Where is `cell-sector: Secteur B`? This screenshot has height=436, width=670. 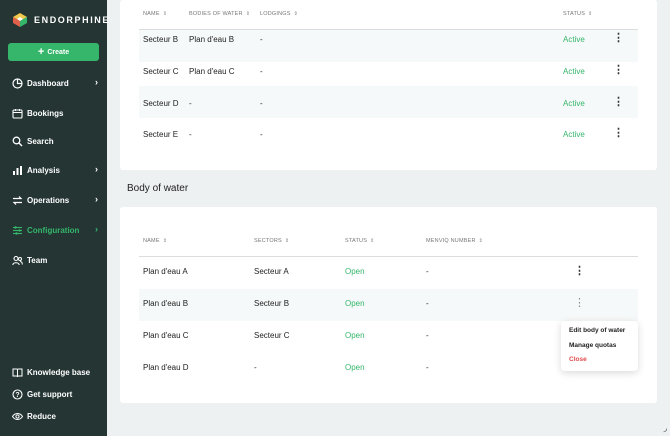
cell-sector: Secteur B is located at coordinates (272, 303).